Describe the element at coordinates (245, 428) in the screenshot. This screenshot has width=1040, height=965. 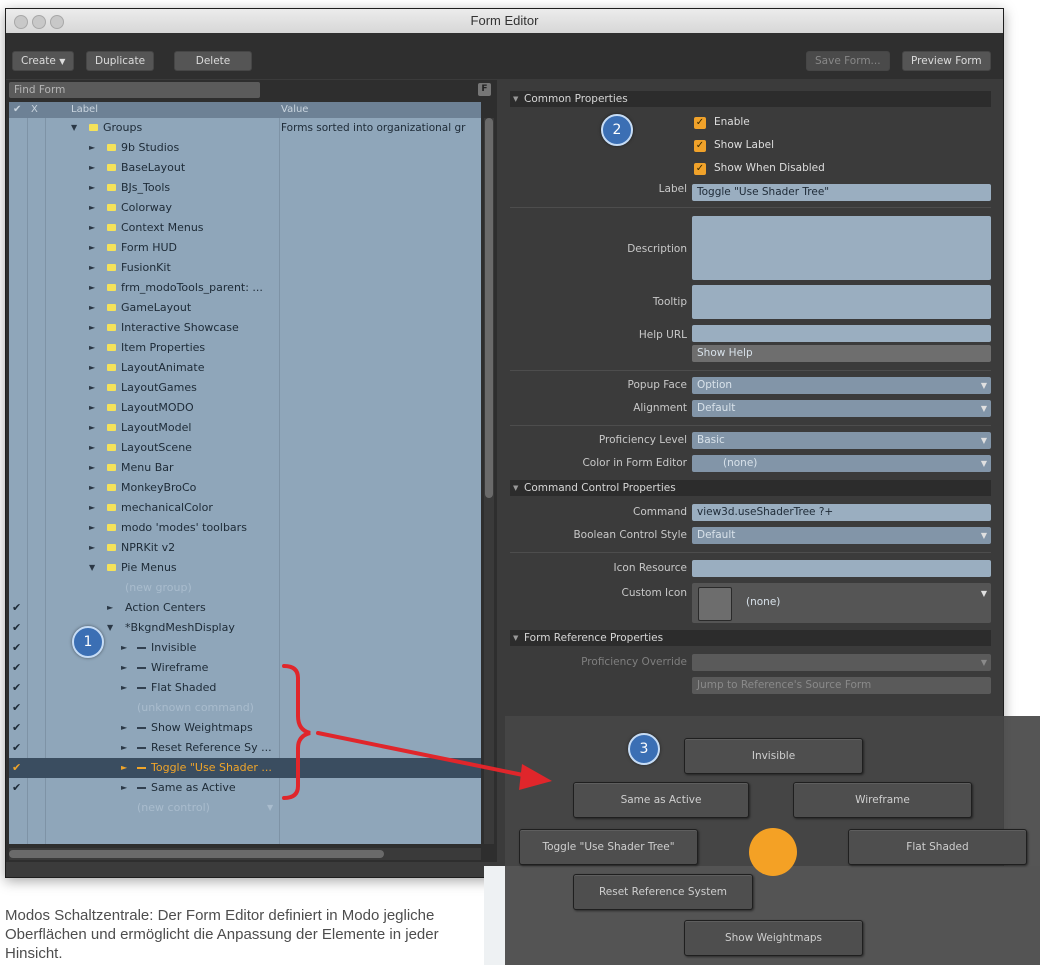
I see `tree-row: ► LayoutModel` at that location.